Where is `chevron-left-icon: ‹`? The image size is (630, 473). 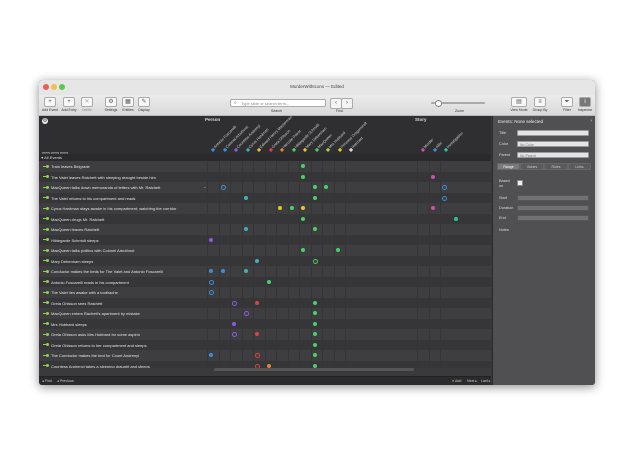 chevron-left-icon: ‹ is located at coordinates (336, 103).